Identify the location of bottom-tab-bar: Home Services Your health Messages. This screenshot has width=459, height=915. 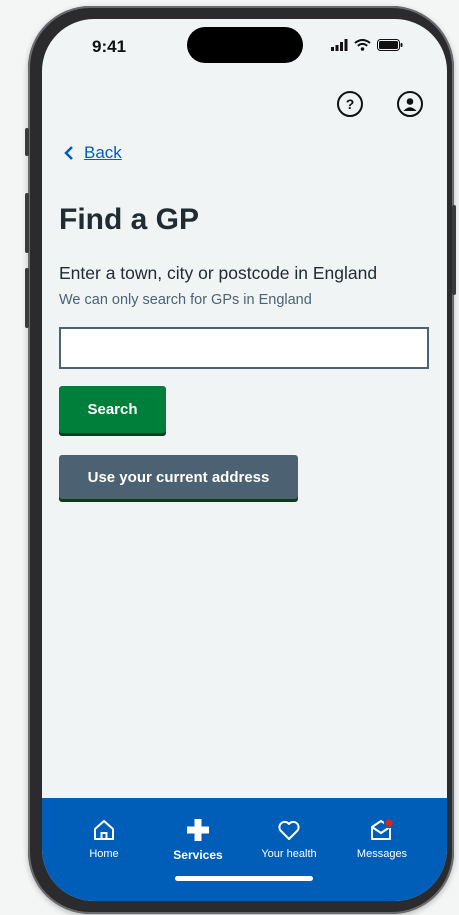
(244, 849).